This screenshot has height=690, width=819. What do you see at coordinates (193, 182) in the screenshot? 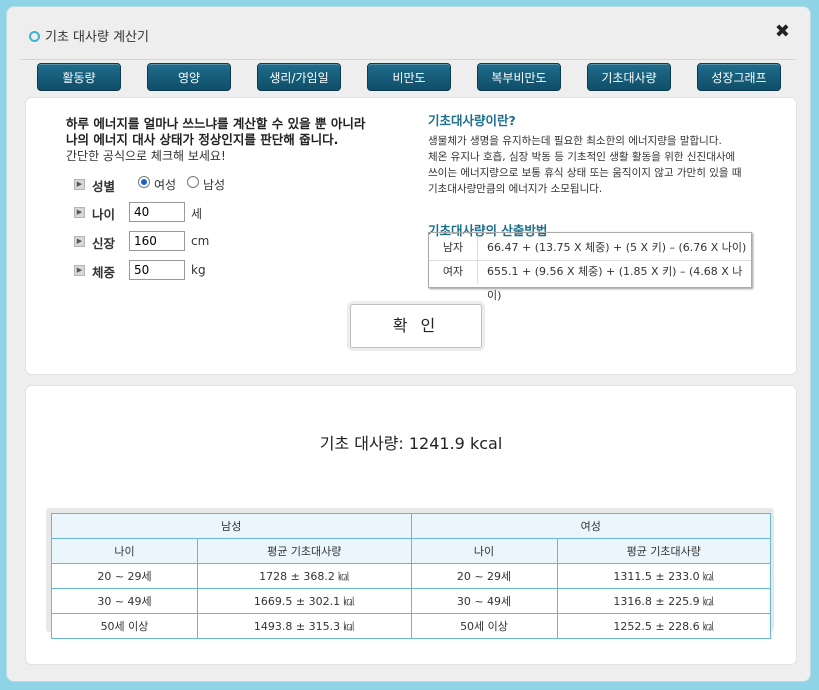
I see `male-radio` at bounding box center [193, 182].